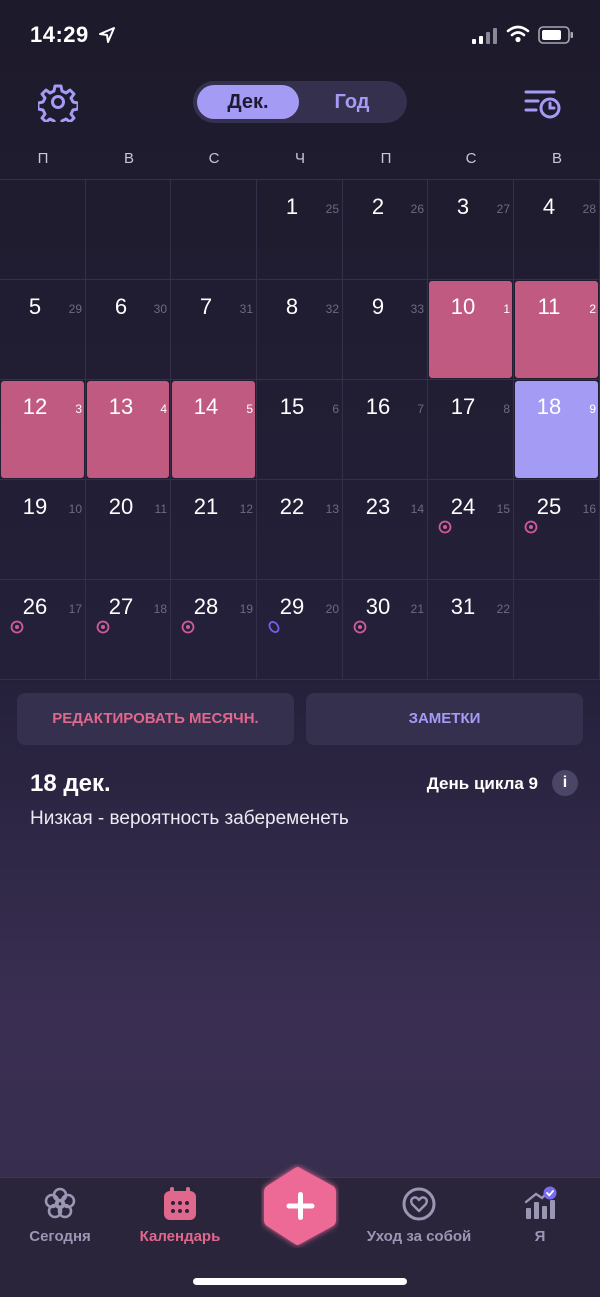 This screenshot has height=1297, width=600. Describe the element at coordinates (419, 1236) in the screenshot. I see `tab-label: Уход за собой` at that location.